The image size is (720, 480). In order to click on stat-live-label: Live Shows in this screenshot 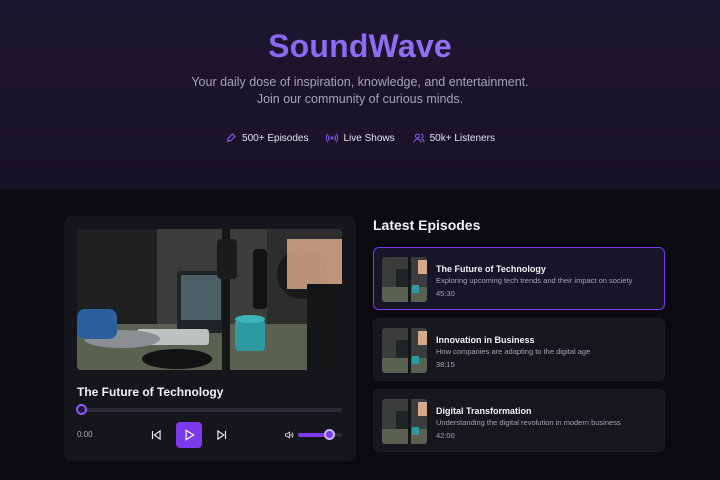, I will do `click(369, 138)`.